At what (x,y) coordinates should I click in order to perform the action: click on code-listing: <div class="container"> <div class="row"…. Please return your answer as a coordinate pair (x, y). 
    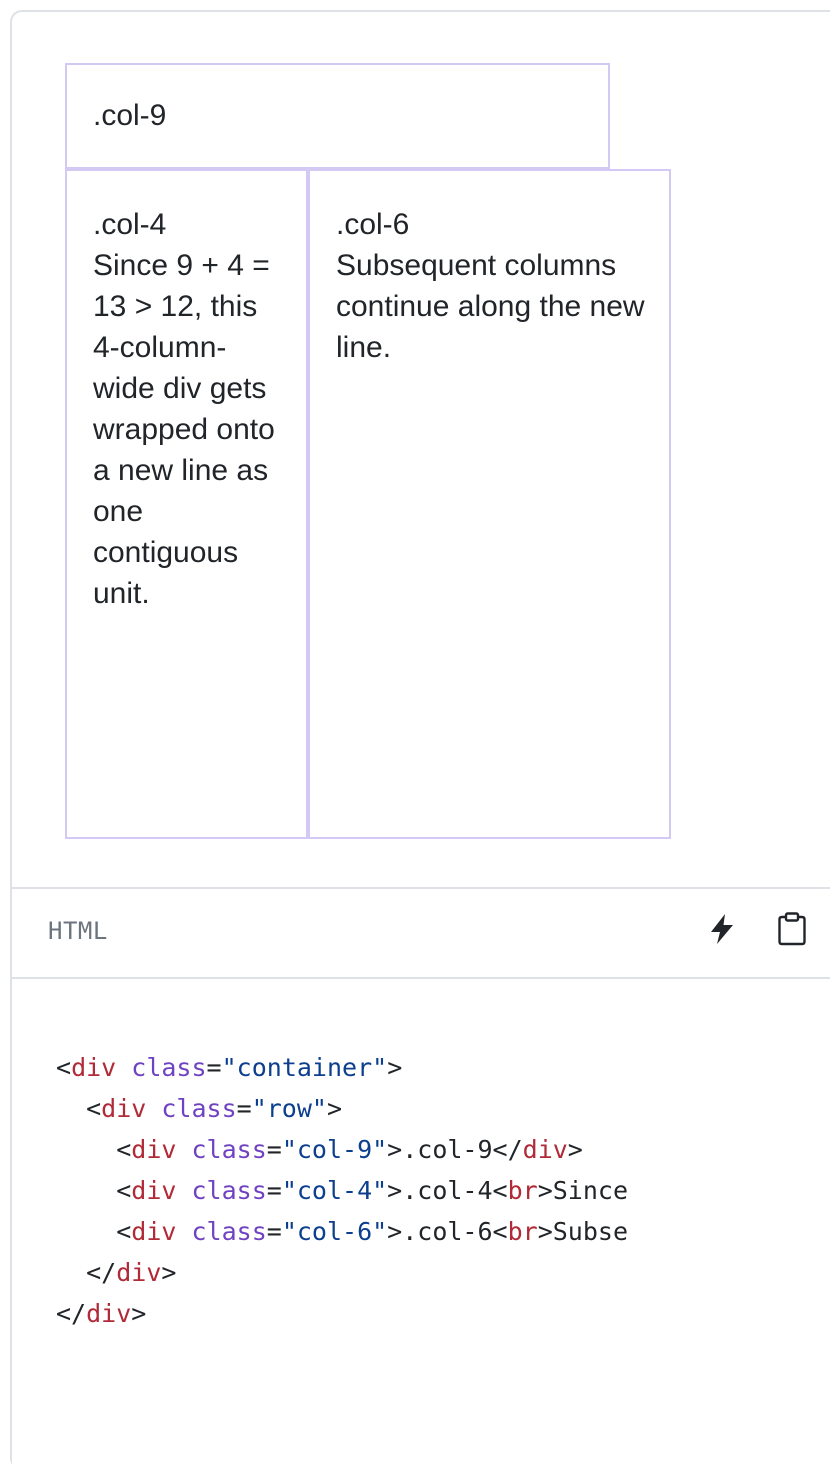
    Looking at the image, I should click on (342, 1190).